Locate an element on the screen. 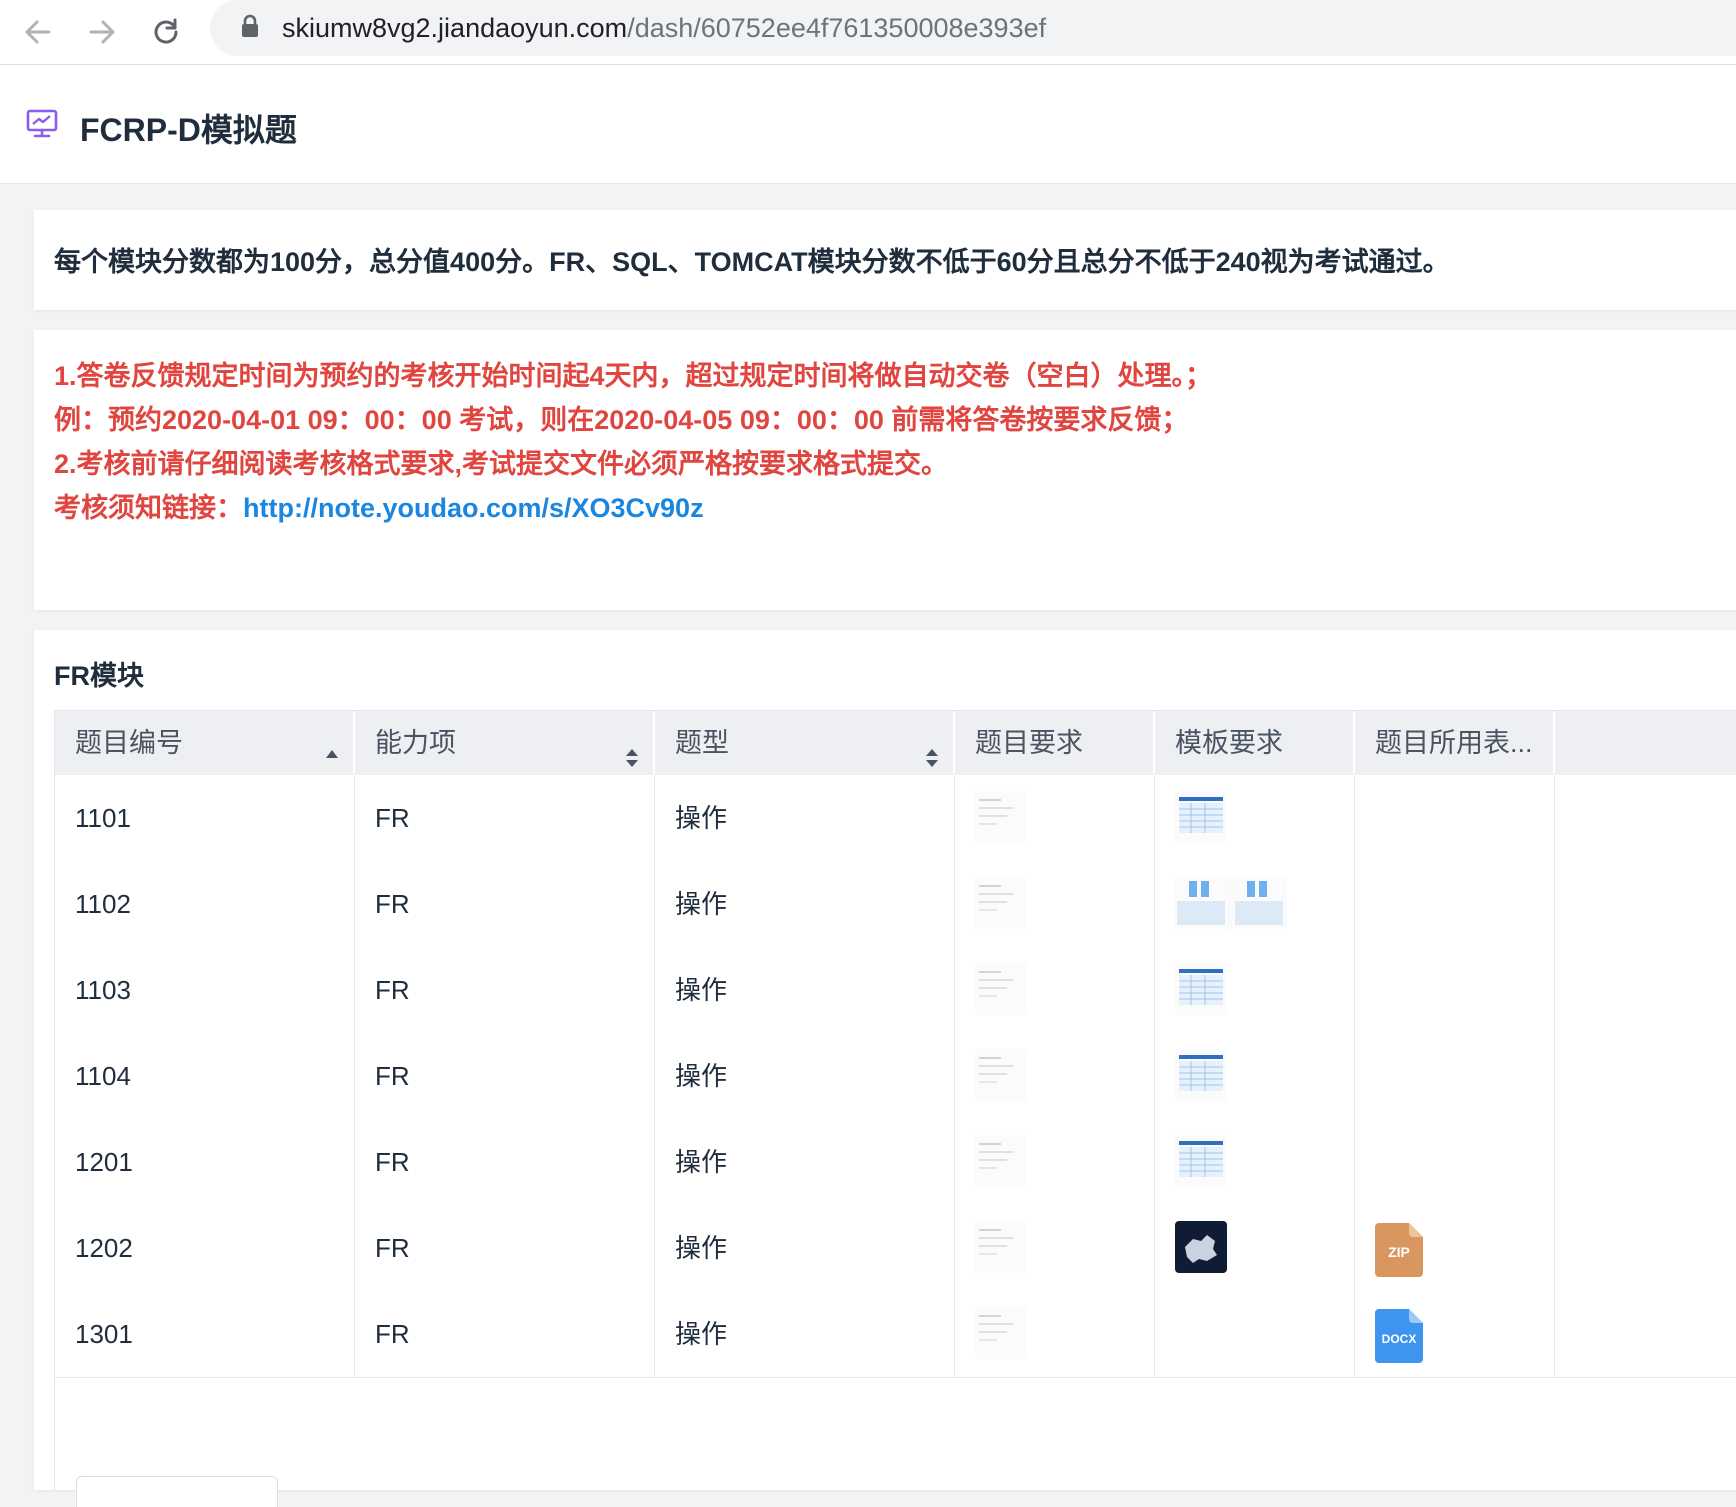  lock-icon is located at coordinates (250, 28).